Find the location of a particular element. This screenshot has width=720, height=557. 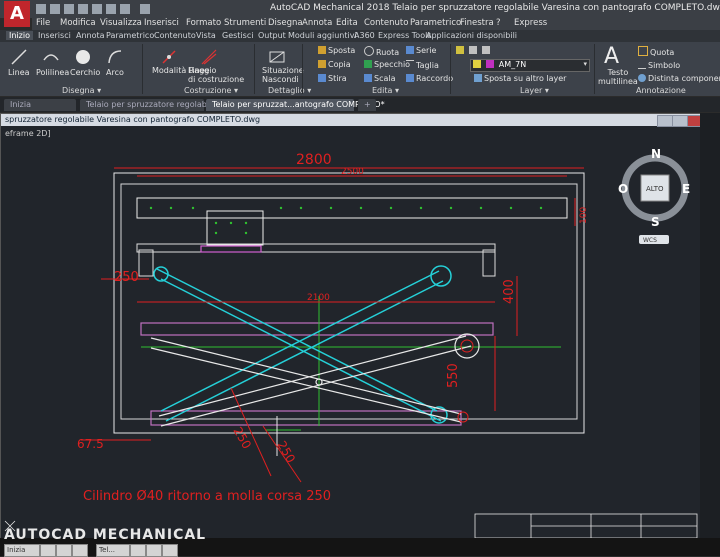

new-tab-button: + is located at coordinates (367, 105).